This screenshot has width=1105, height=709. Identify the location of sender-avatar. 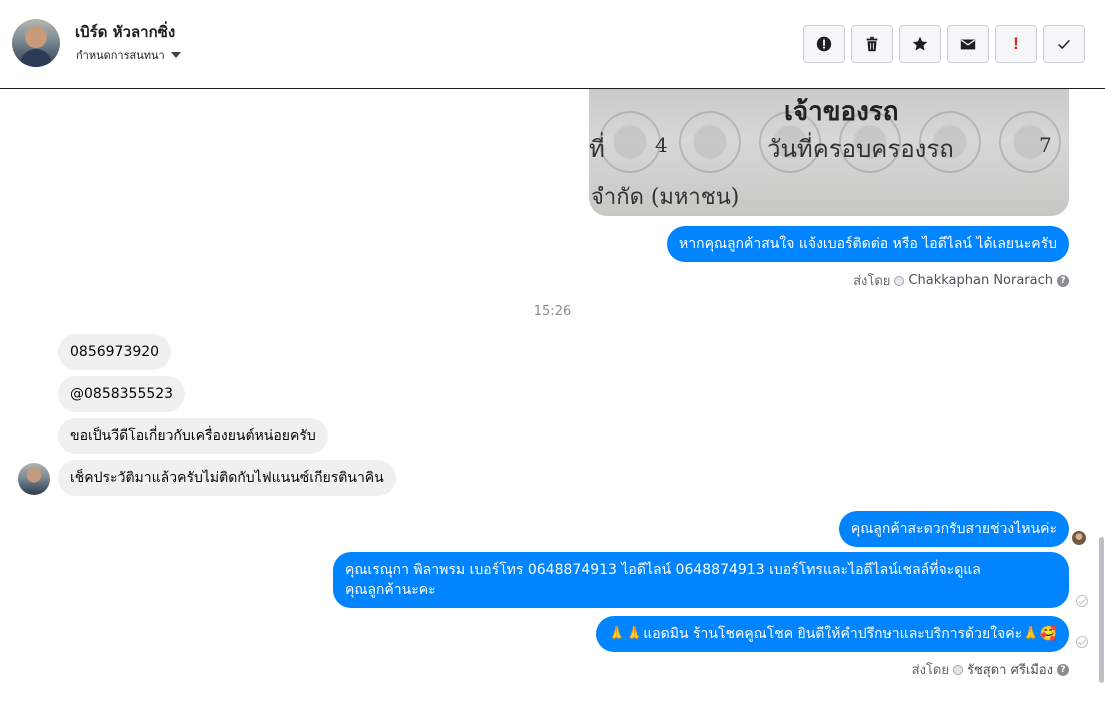
(34, 479).